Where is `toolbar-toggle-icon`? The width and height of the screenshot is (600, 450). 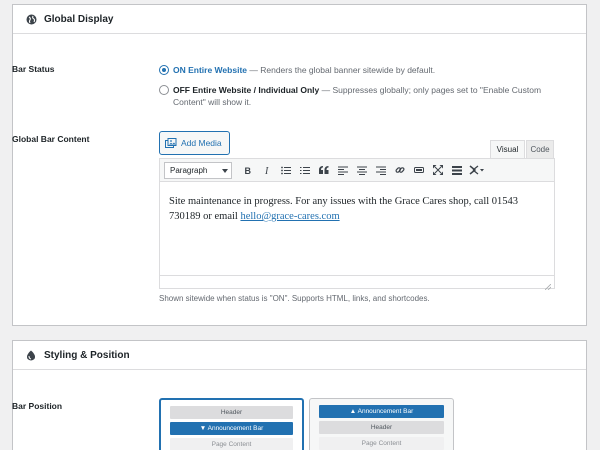 toolbar-toggle-icon is located at coordinates (456, 170).